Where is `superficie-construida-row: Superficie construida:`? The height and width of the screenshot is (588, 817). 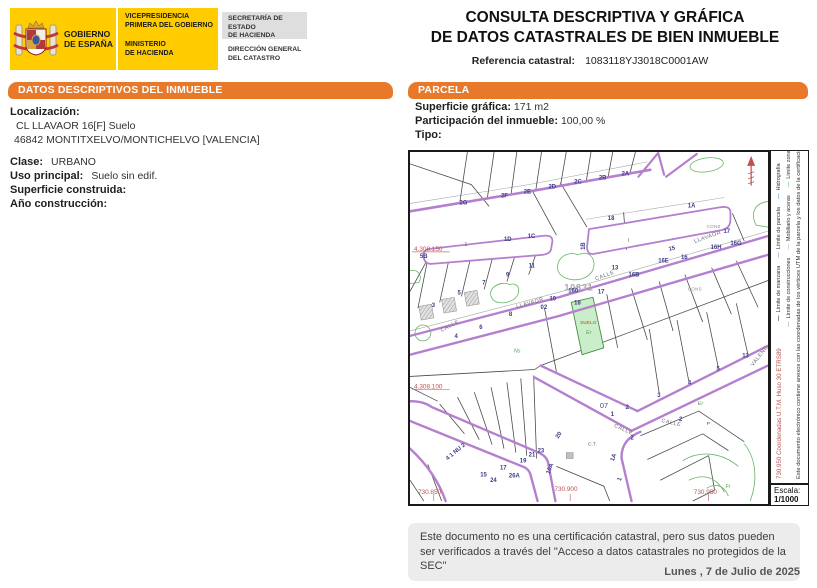 superficie-construida-row: Superficie construida: is located at coordinates (68, 190).